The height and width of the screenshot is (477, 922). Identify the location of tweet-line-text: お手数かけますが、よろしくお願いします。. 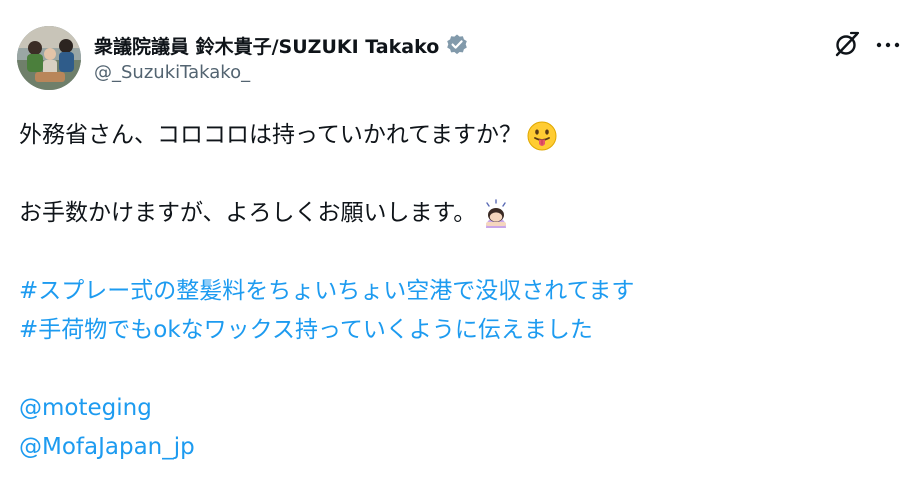
(248, 213).